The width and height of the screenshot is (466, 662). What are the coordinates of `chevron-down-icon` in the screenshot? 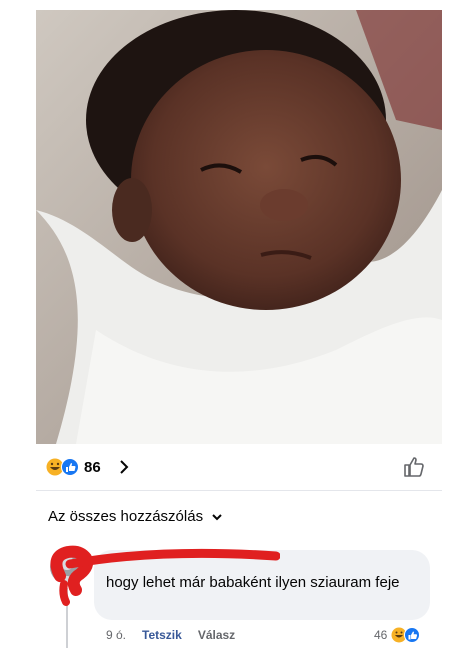 It's located at (217, 516).